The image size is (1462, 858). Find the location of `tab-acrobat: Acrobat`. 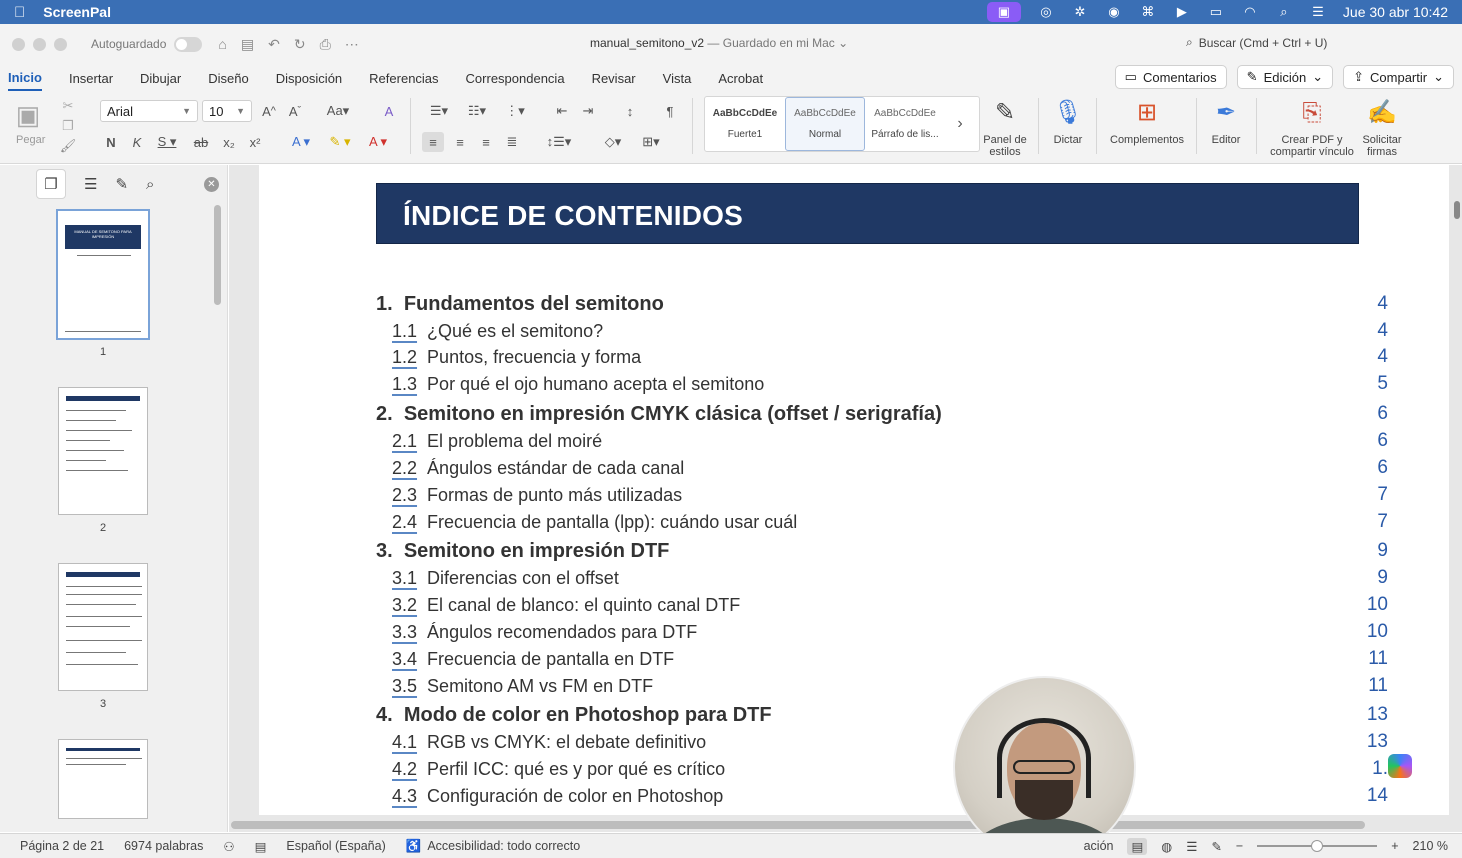

tab-acrobat: Acrobat is located at coordinates (740, 78).